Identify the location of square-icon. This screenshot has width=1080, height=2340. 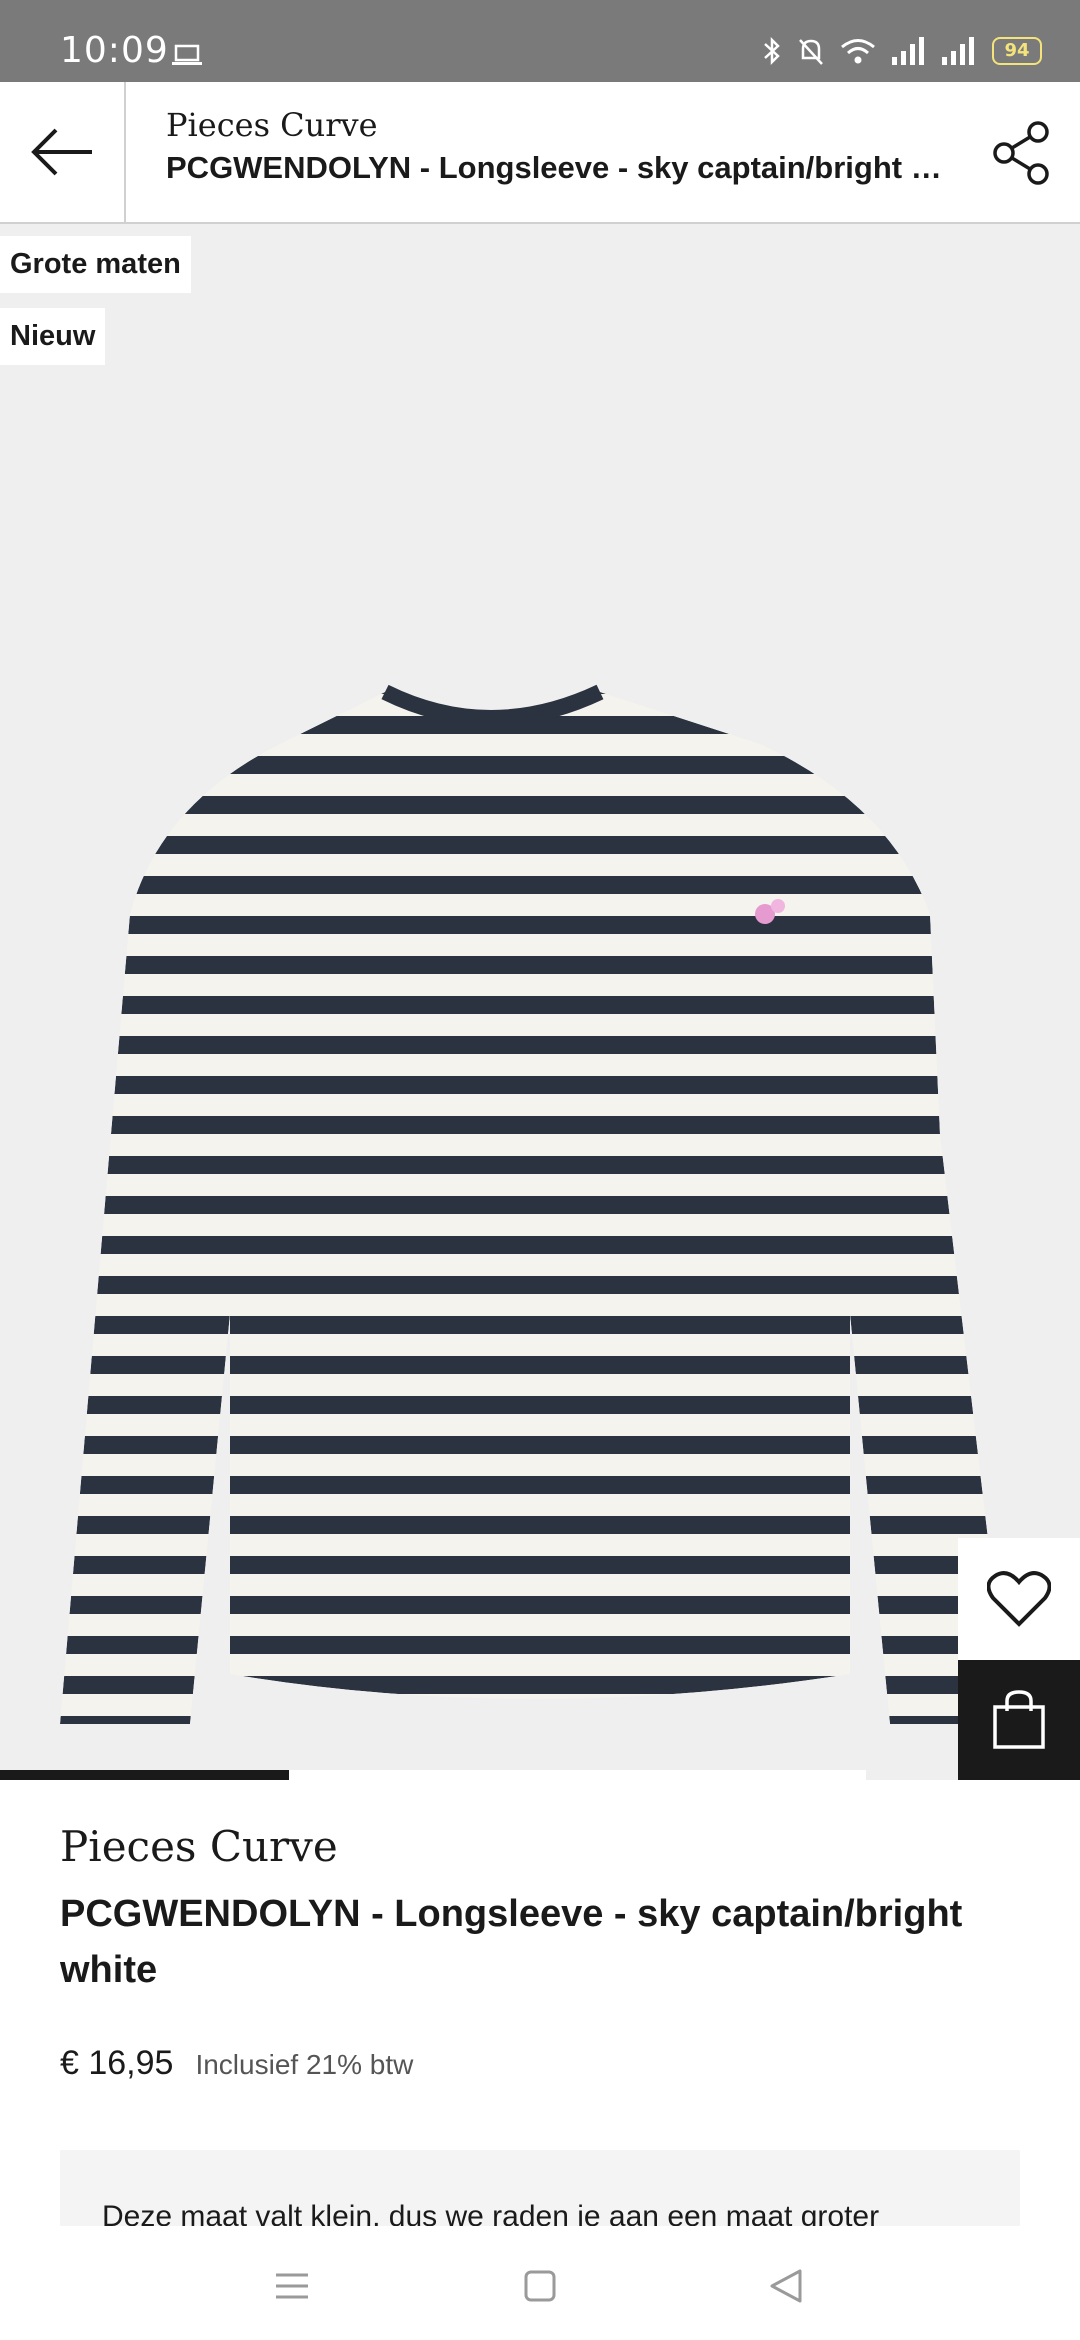
(540, 2286).